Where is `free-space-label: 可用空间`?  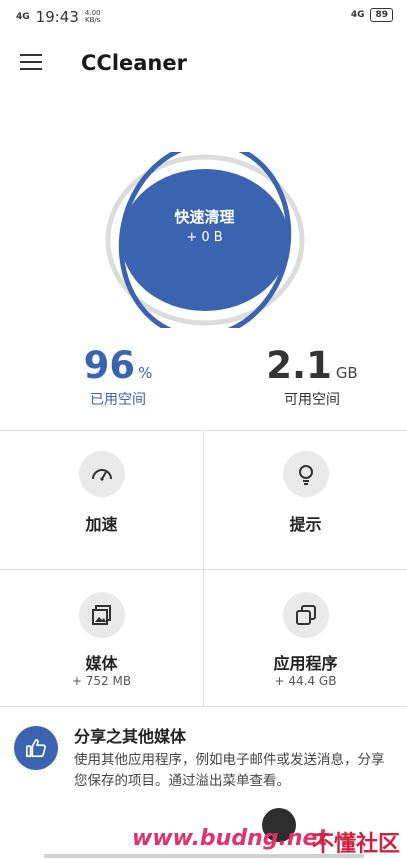
free-space-label: 可用空间 is located at coordinates (312, 400).